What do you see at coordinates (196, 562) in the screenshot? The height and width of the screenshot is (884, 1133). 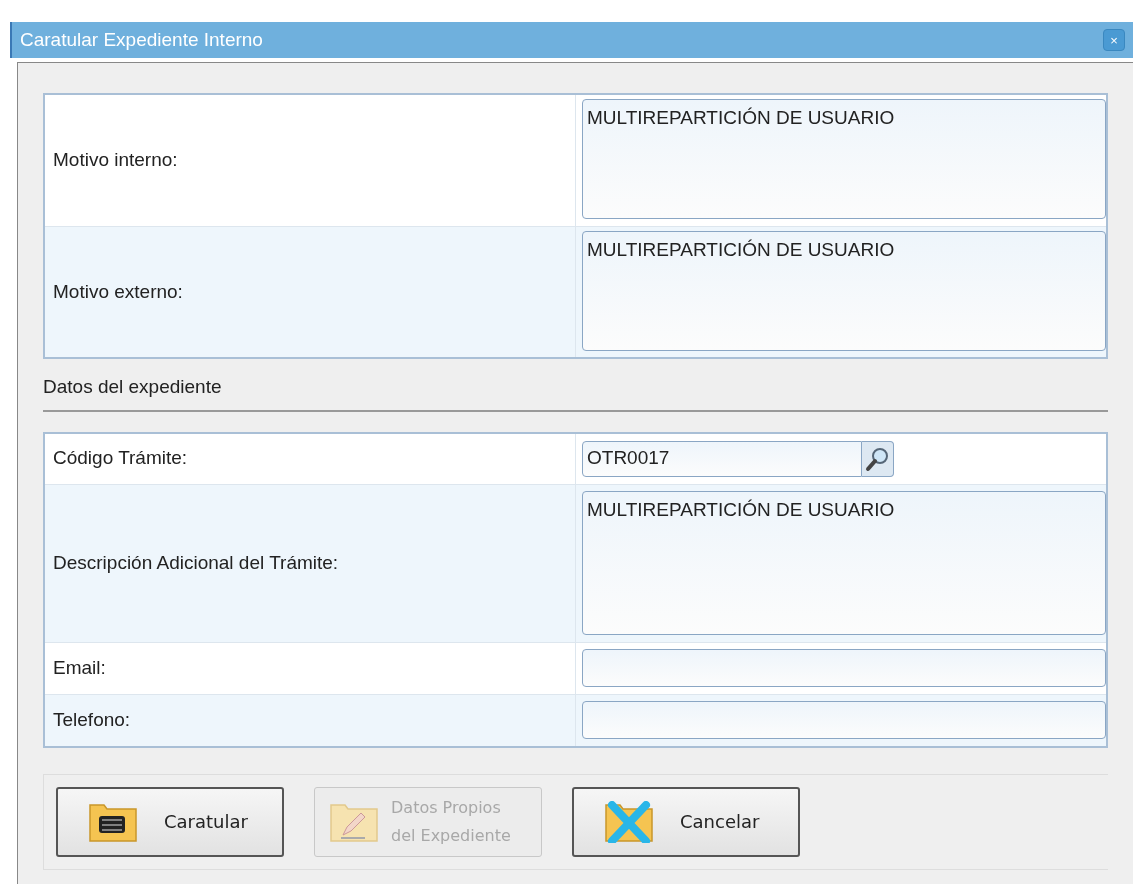 I see `field-label: Descripción Adicional del Trámite:` at bounding box center [196, 562].